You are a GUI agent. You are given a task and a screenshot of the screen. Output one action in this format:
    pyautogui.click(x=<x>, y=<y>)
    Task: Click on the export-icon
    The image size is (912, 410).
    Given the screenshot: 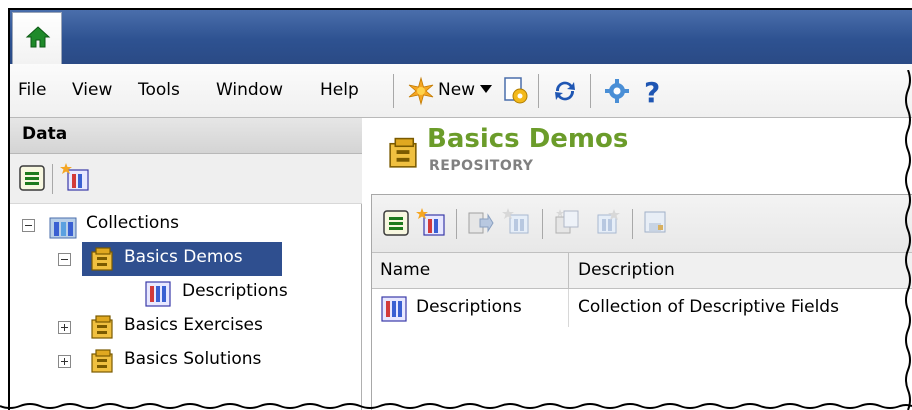 What is the action you would take?
    pyautogui.click(x=480, y=223)
    